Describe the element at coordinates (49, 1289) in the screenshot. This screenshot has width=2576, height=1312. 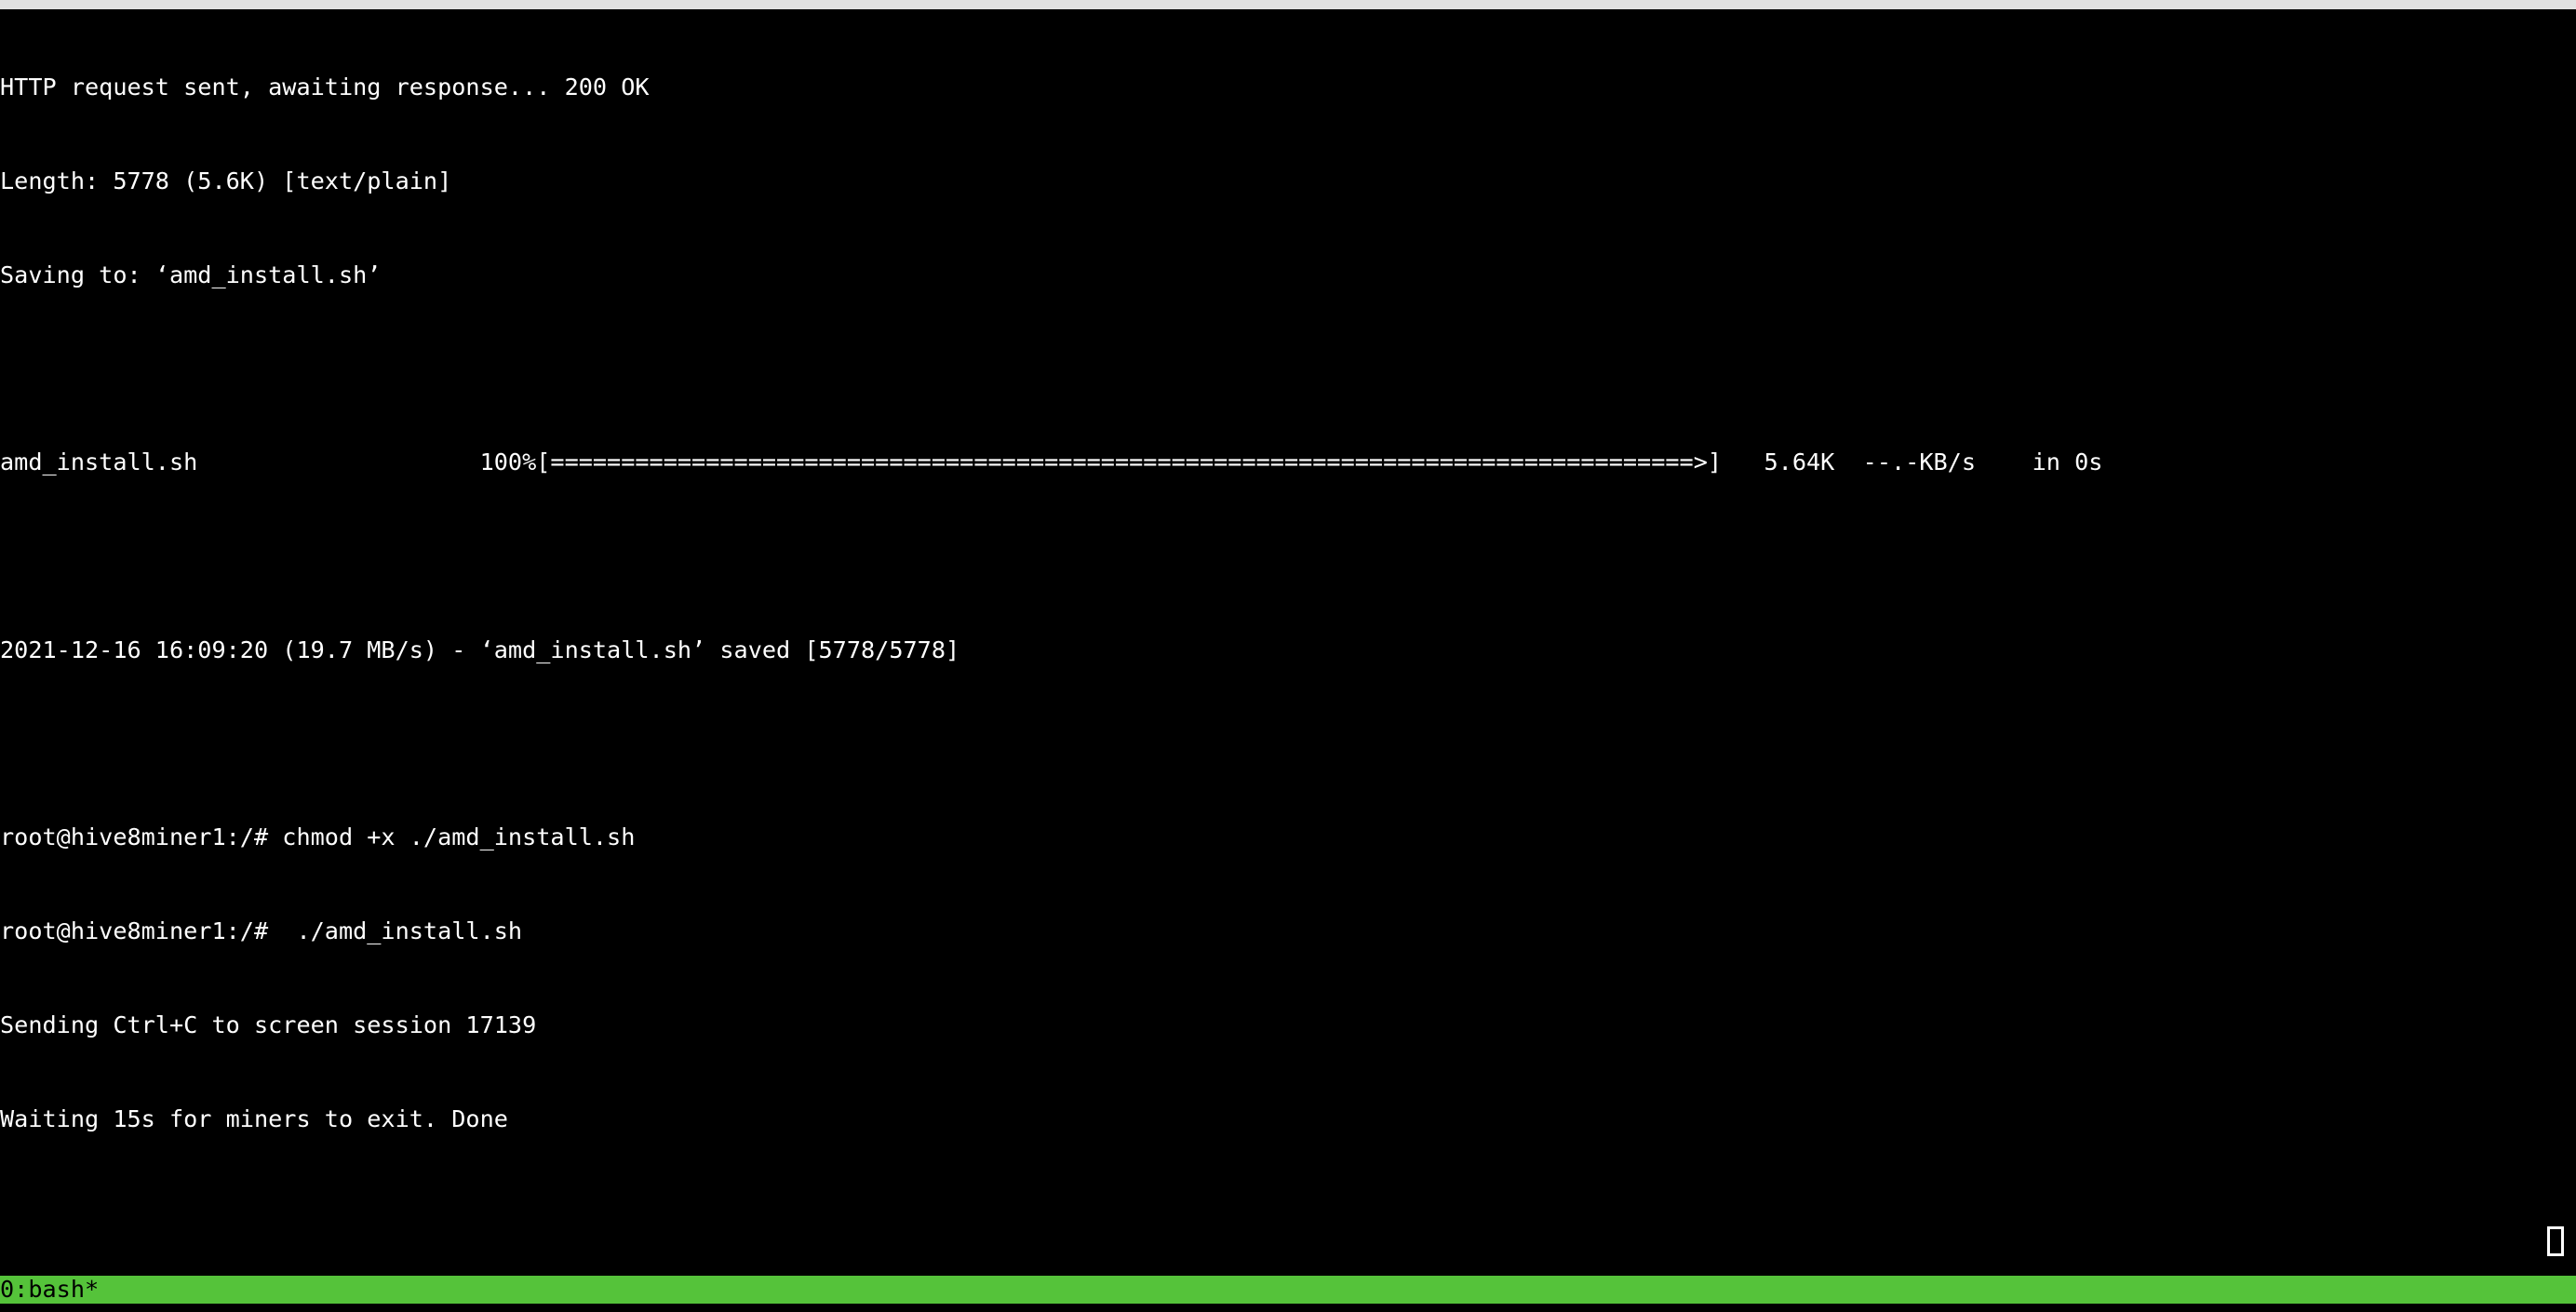
I see `status-bar-window-label: 0:bash*` at that location.